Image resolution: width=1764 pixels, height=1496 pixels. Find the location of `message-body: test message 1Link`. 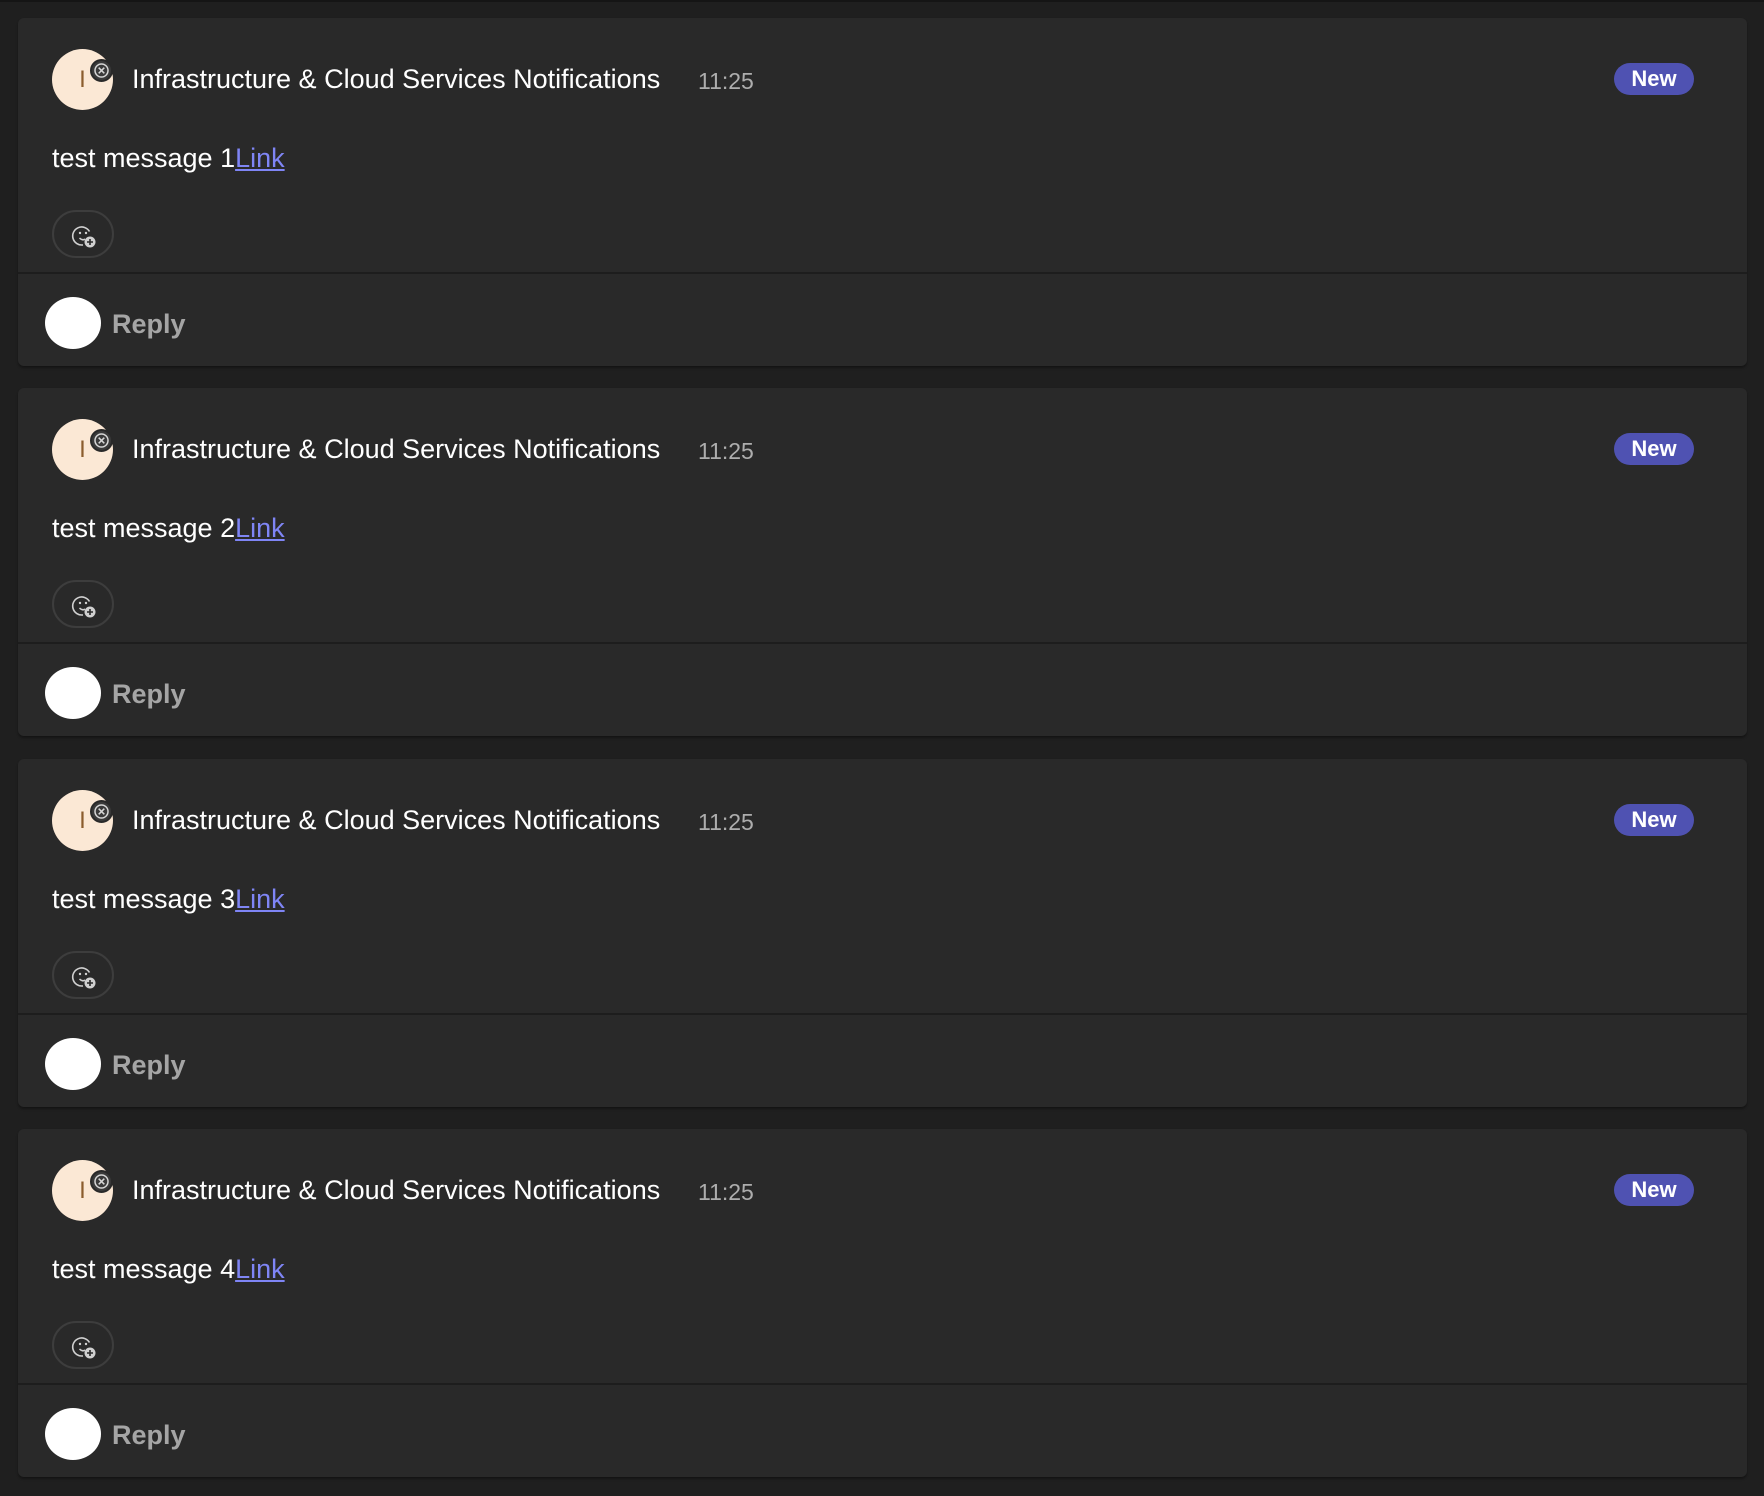

message-body: test message 1Link is located at coordinates (168, 158).